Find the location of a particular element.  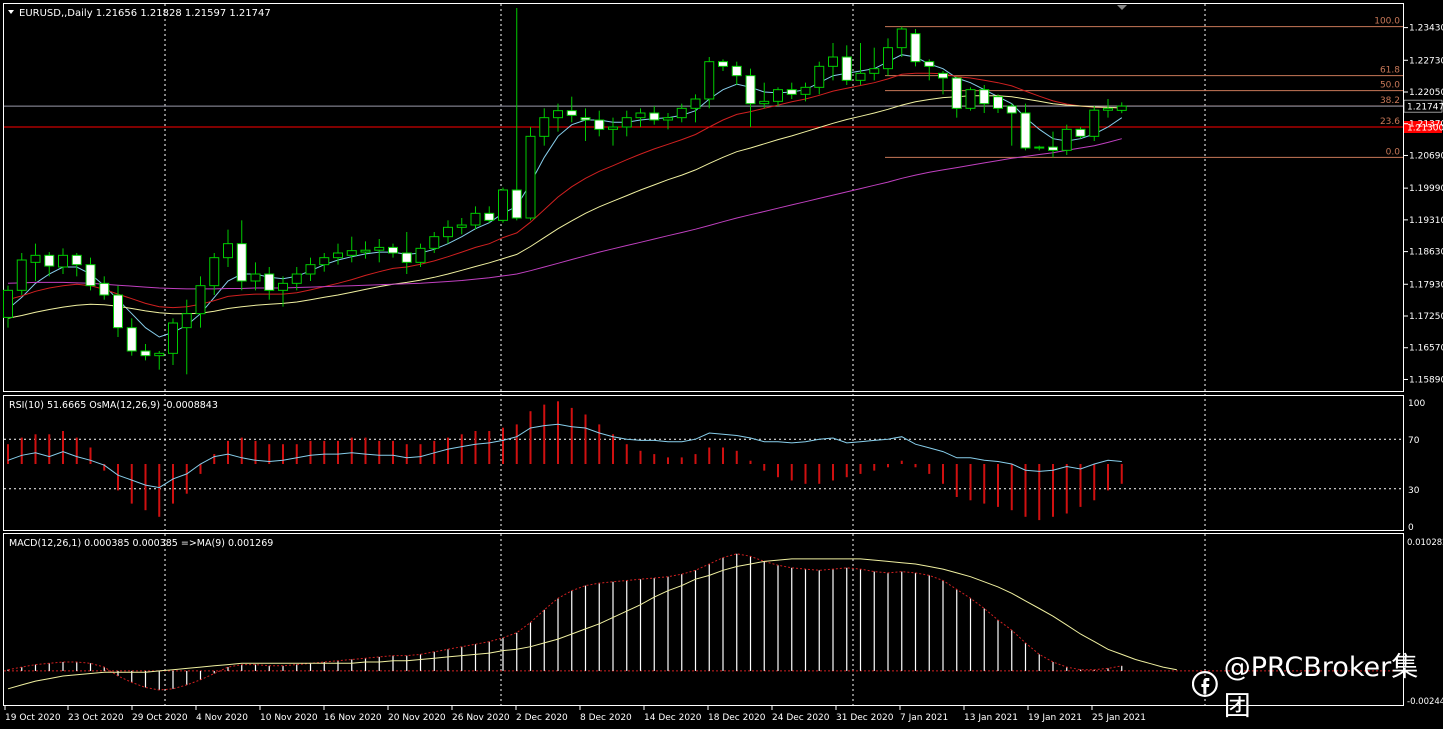

fib-level-label: 100.0 is located at coordinates (1387, 22).